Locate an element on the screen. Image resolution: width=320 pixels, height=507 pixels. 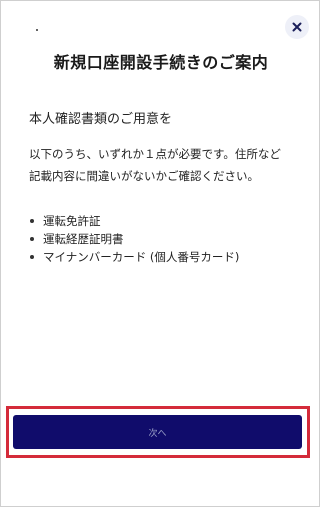
section-subtitle: 本人確認書類のご用意を is located at coordinates (101, 119).